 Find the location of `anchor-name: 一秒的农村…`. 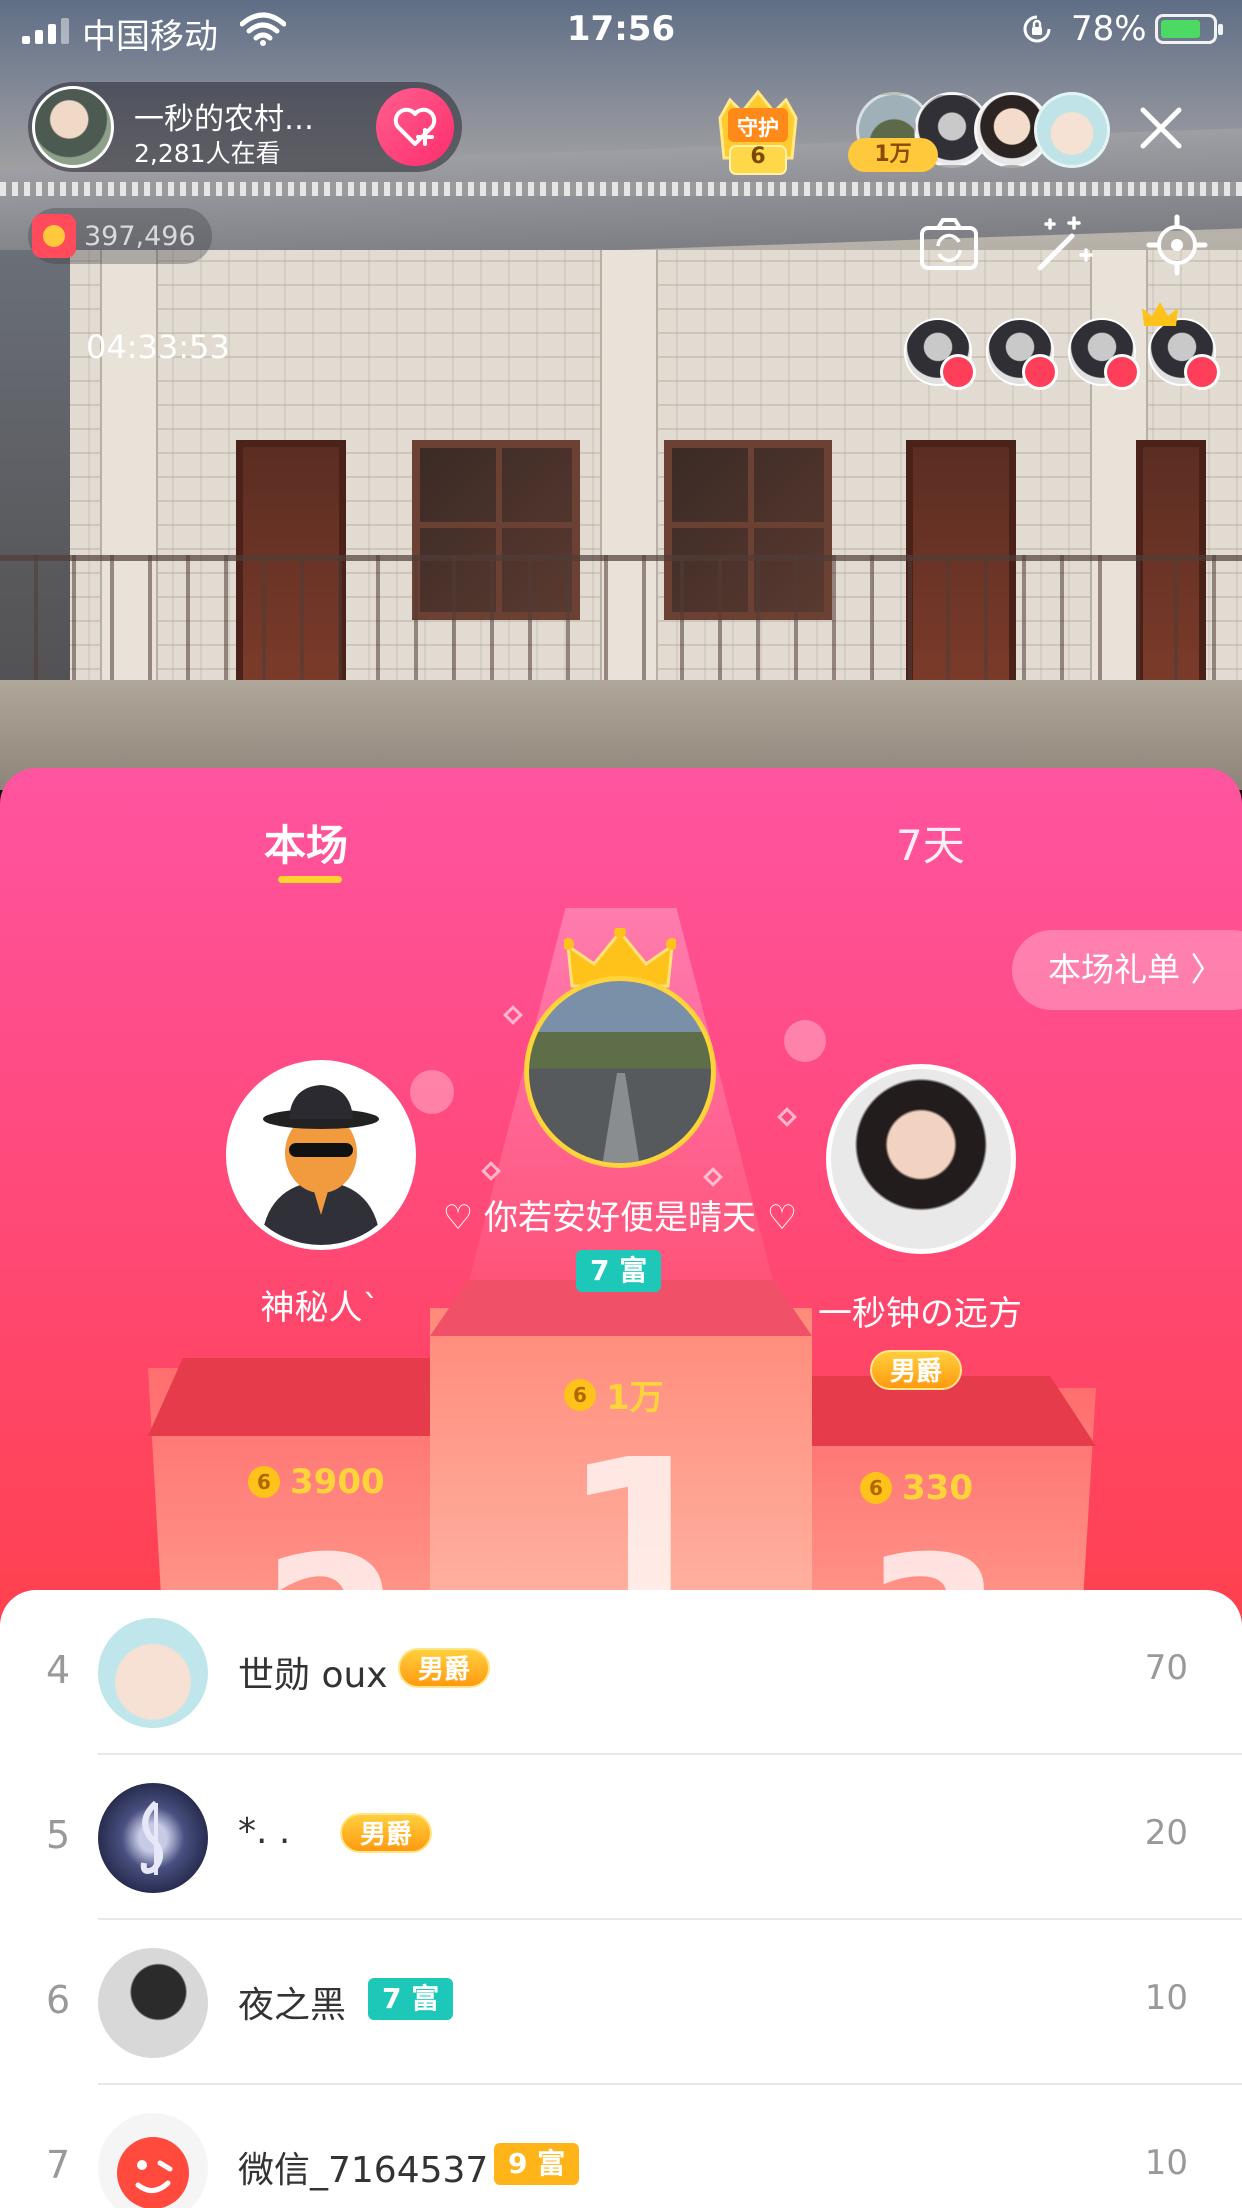

anchor-name: 一秒的农村… is located at coordinates (224, 119).